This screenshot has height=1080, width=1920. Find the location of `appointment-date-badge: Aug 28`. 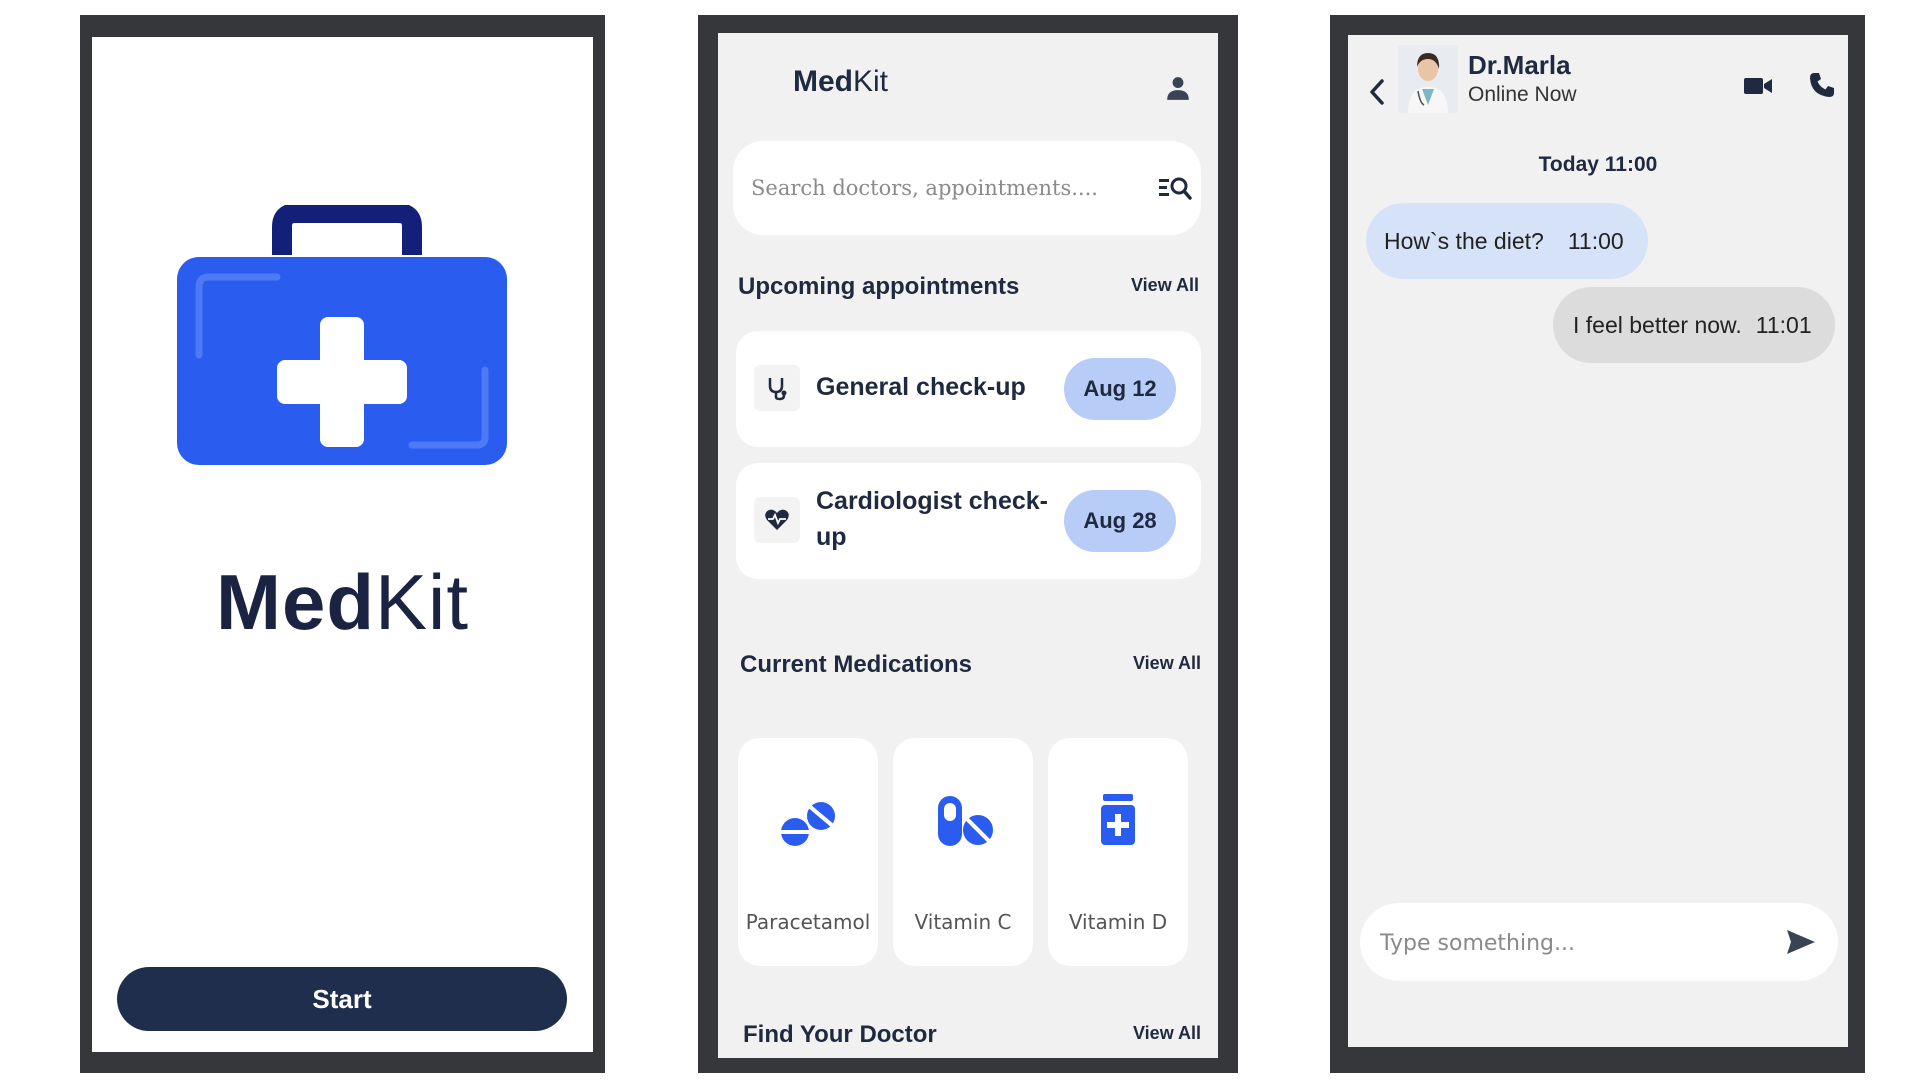

appointment-date-badge: Aug 28 is located at coordinates (1120, 521).